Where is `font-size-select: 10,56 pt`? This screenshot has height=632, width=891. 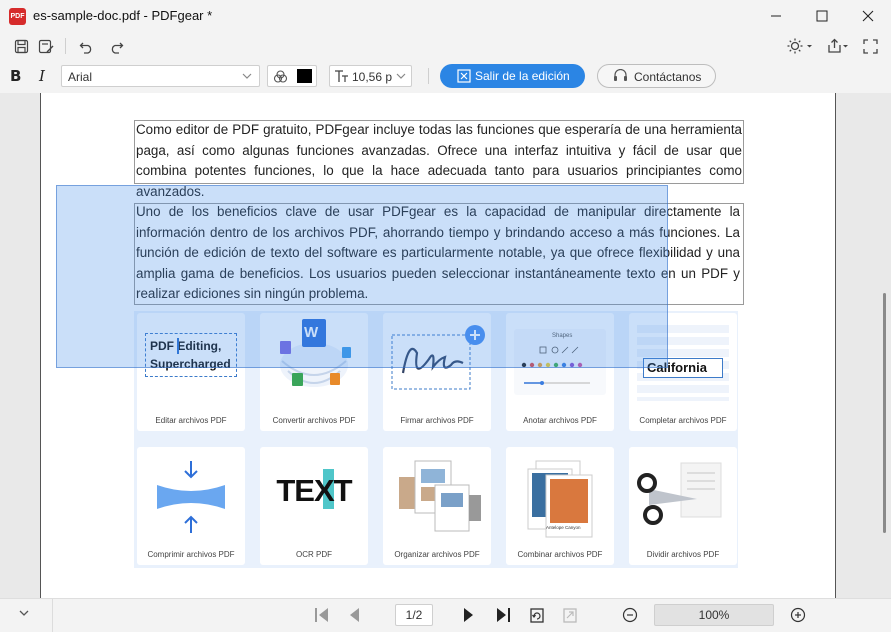
font-size-select: 10,56 pt is located at coordinates (370, 76).